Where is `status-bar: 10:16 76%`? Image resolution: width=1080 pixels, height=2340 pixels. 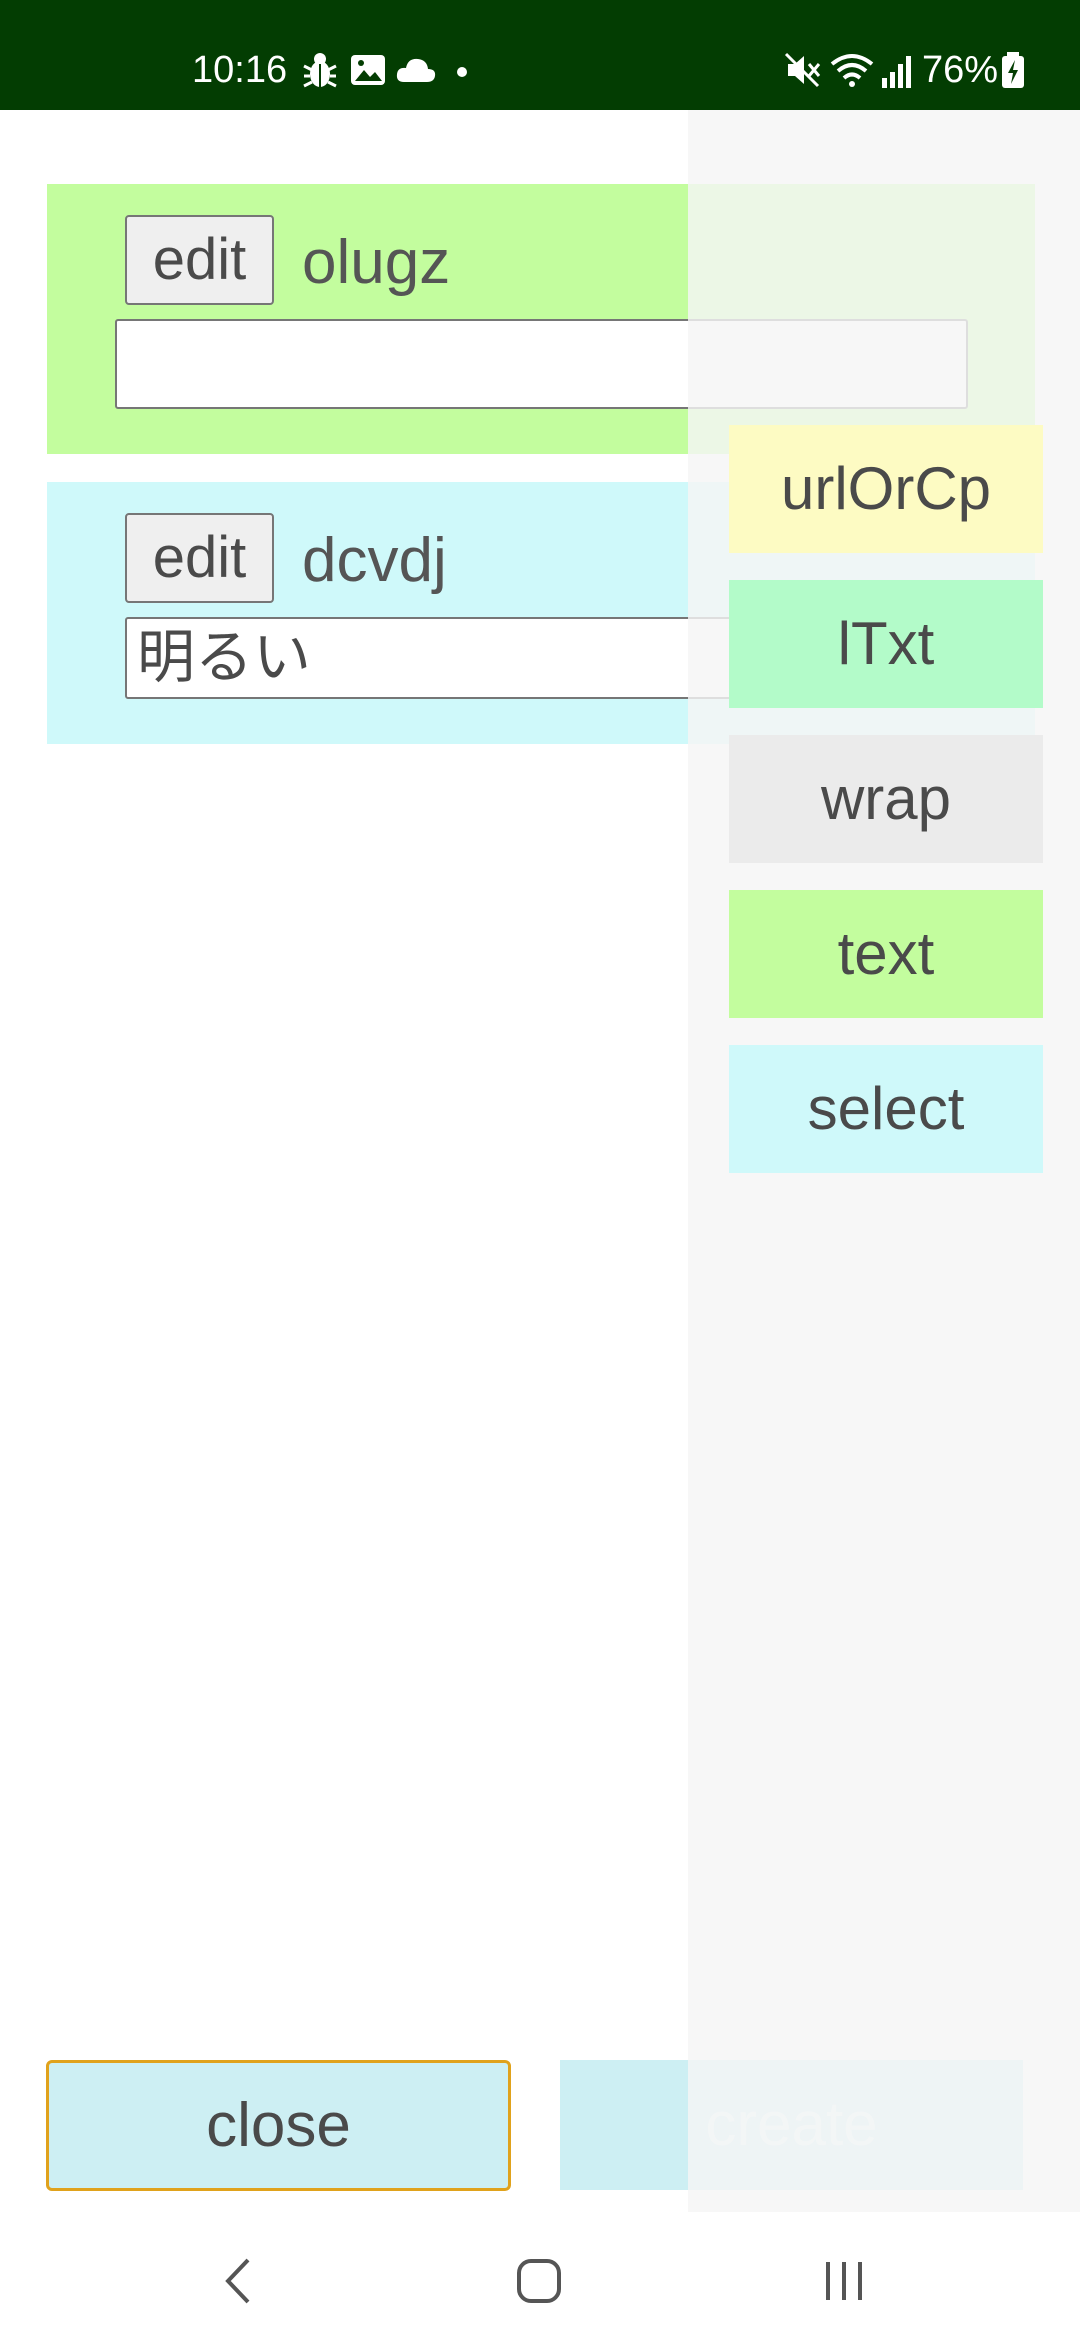 status-bar: 10:16 76% is located at coordinates (540, 55).